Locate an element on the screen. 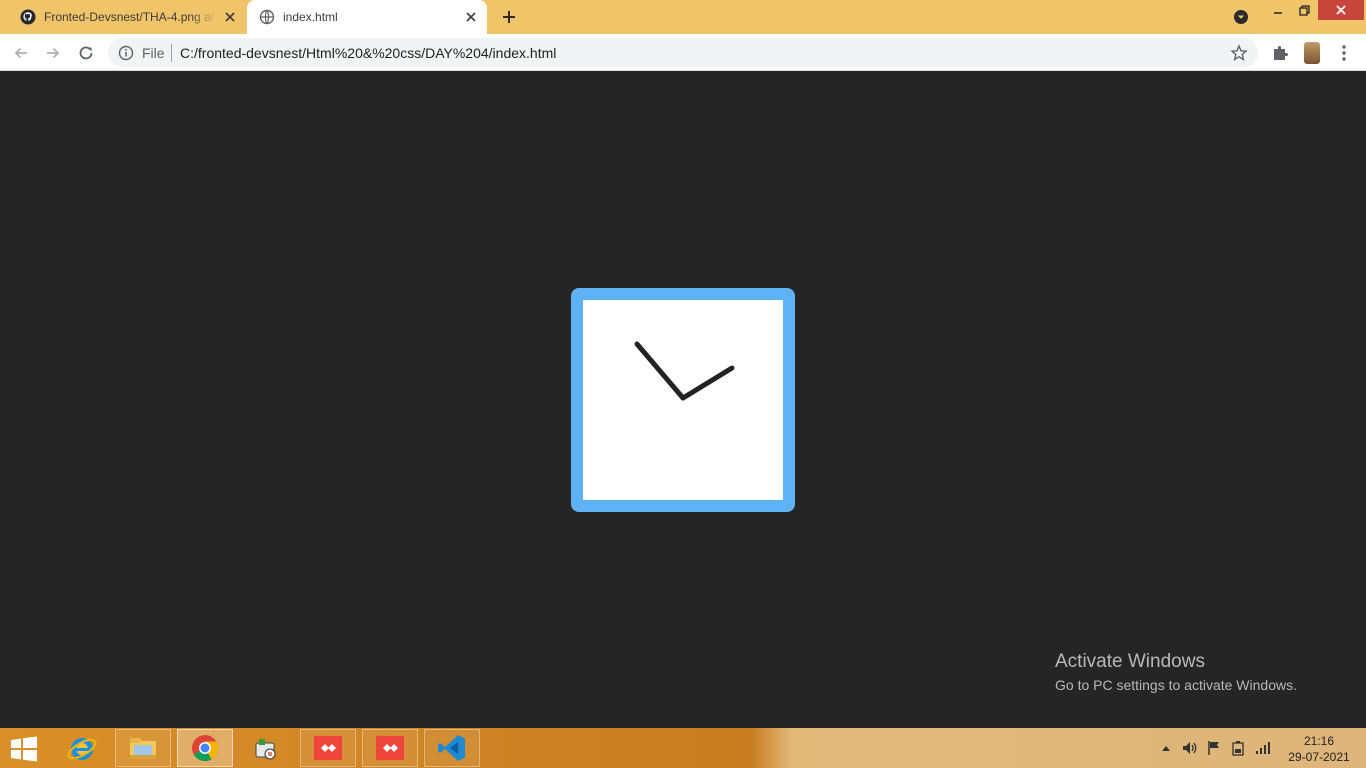 The width and height of the screenshot is (1366, 768). info-icon is located at coordinates (126, 53).